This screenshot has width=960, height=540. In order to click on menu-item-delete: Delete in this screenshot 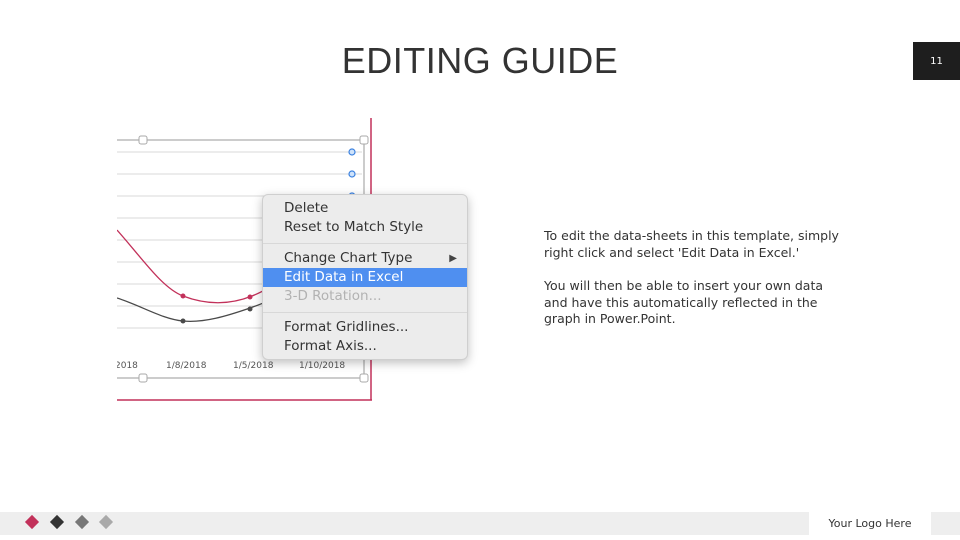, I will do `click(365, 208)`.